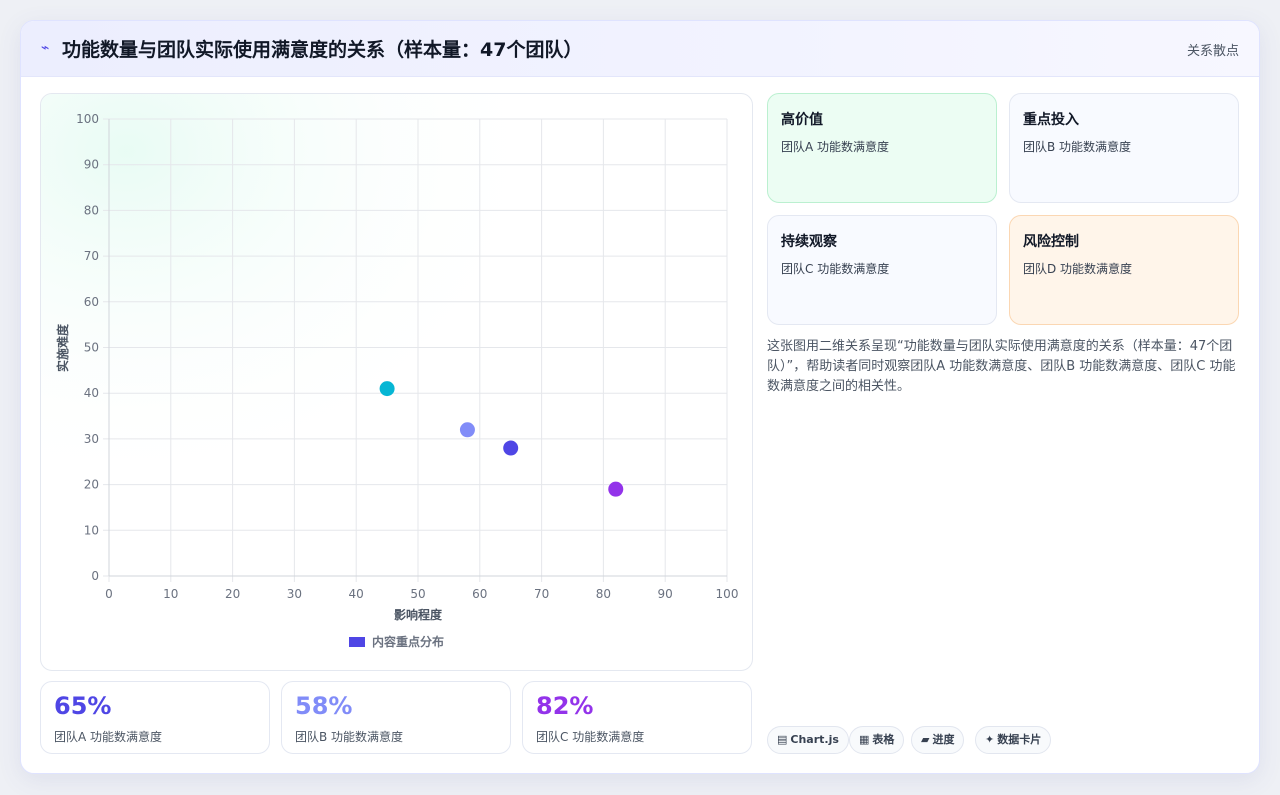  What do you see at coordinates (108, 737) in the screenshot?
I see `stat-label: 团队A 功能数满意度` at bounding box center [108, 737].